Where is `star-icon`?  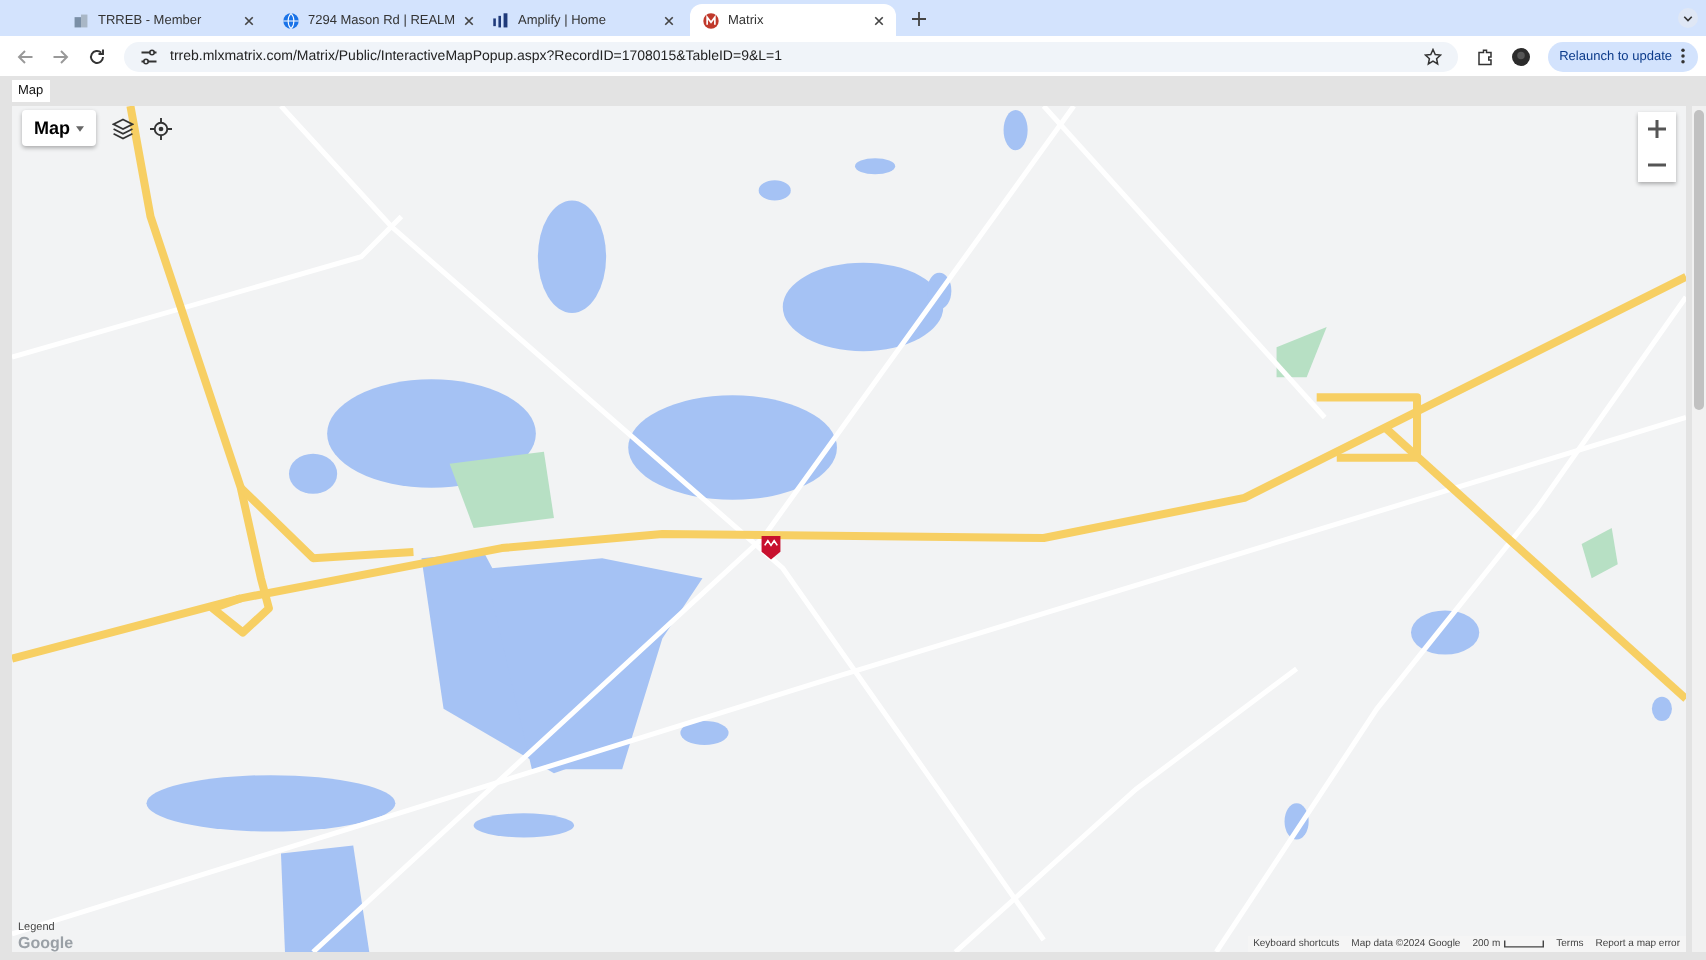
star-icon is located at coordinates (1432, 56).